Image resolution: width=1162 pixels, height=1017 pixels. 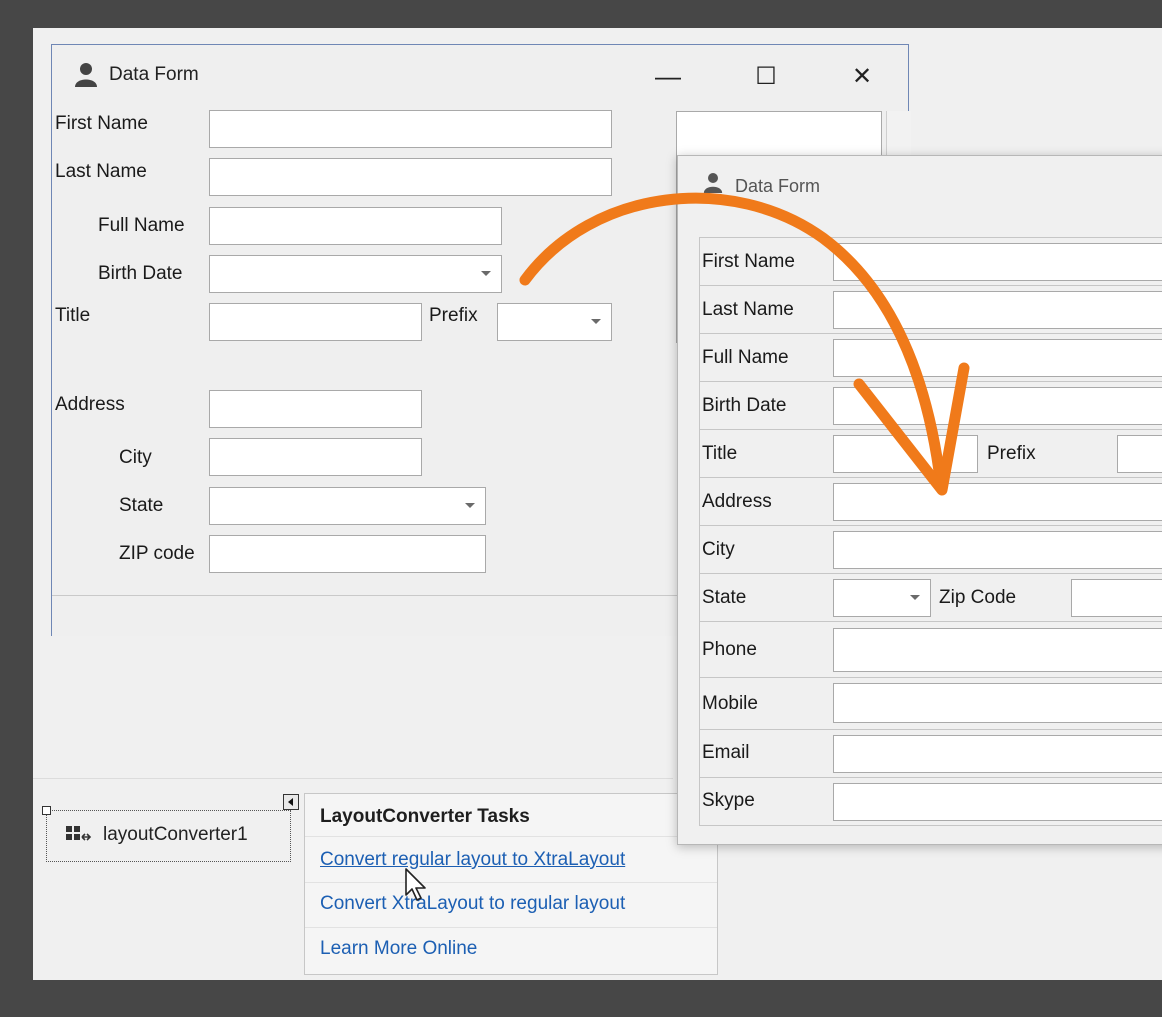 I want to click on email-label: Email, so click(x=726, y=752).